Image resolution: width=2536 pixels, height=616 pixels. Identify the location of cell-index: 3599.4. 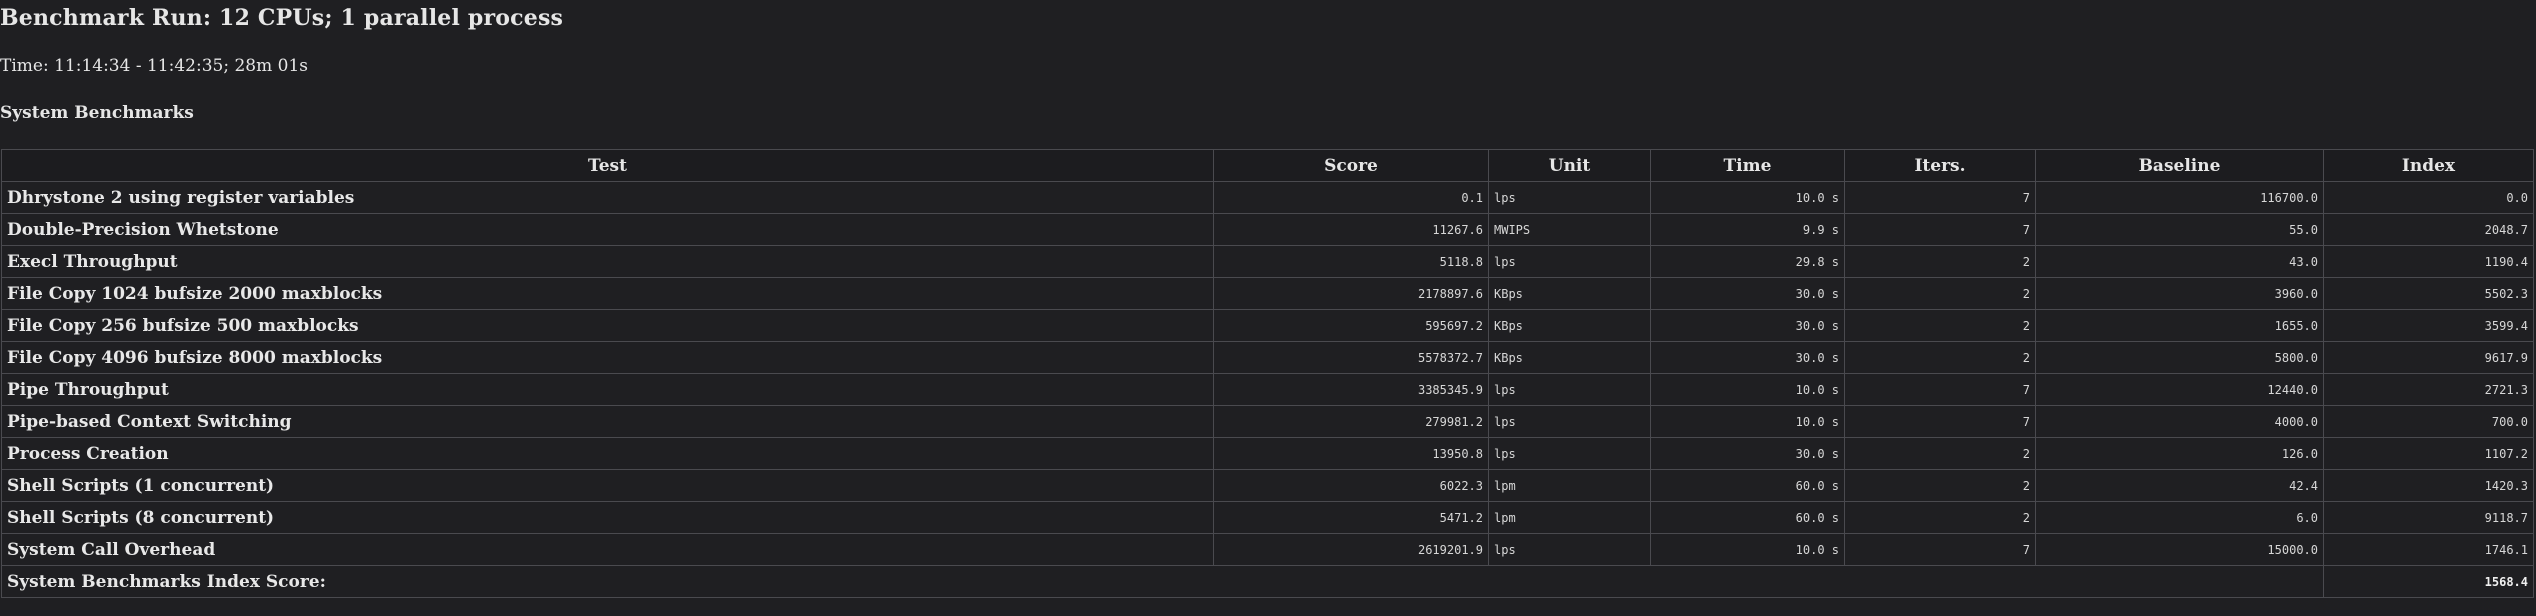
(2428, 325).